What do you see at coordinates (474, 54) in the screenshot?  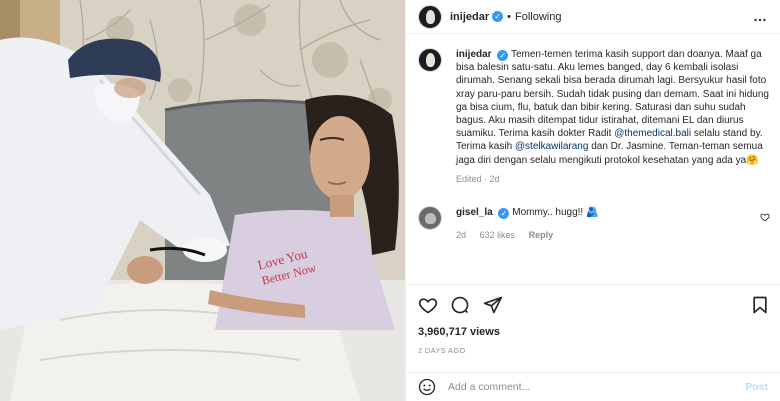 I see `caption-username: inijedar` at bounding box center [474, 54].